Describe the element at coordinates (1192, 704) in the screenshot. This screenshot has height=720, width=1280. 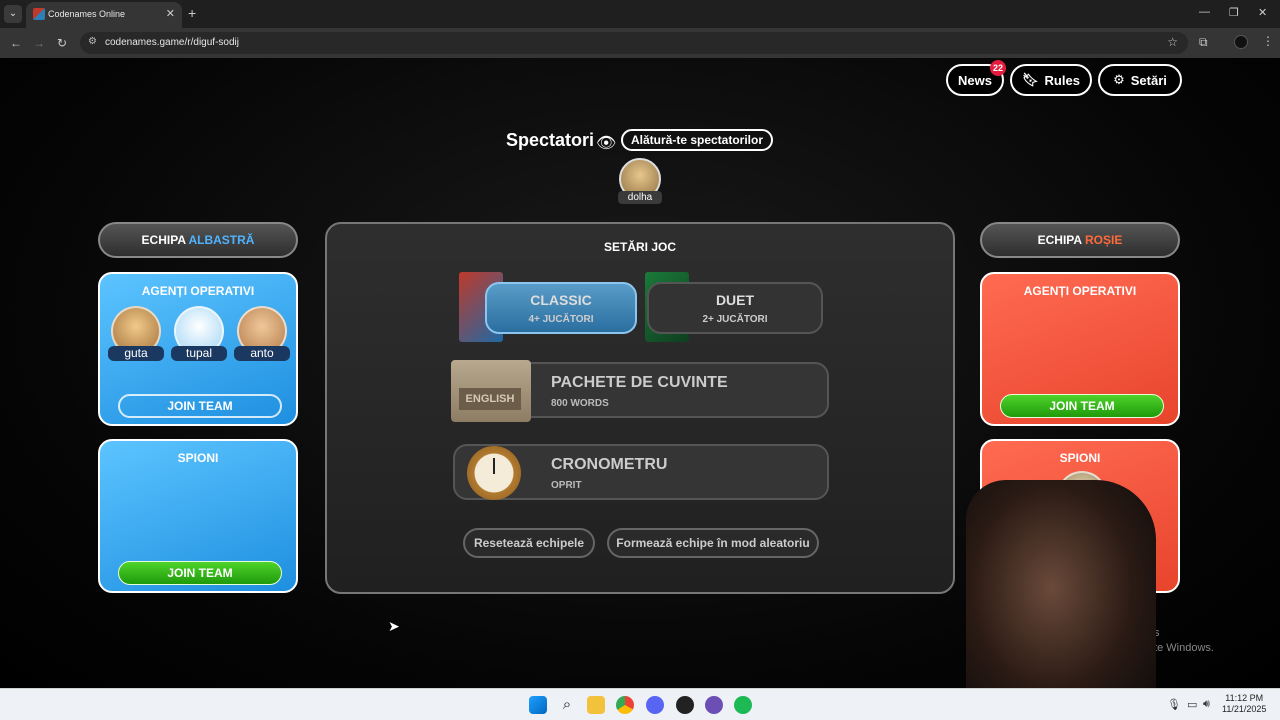
I see `network-icon: ▭` at that location.